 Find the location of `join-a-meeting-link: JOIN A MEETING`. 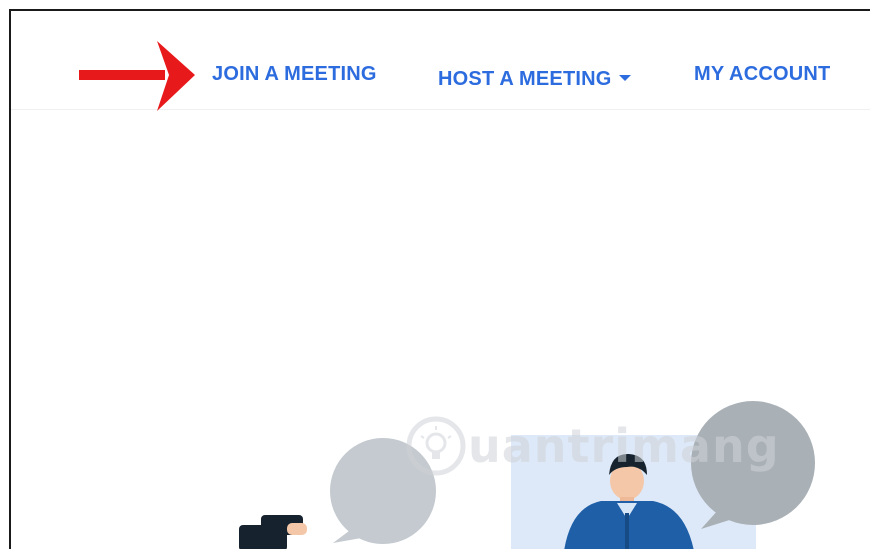

join-a-meeting-link: JOIN A MEETING is located at coordinates (294, 74).